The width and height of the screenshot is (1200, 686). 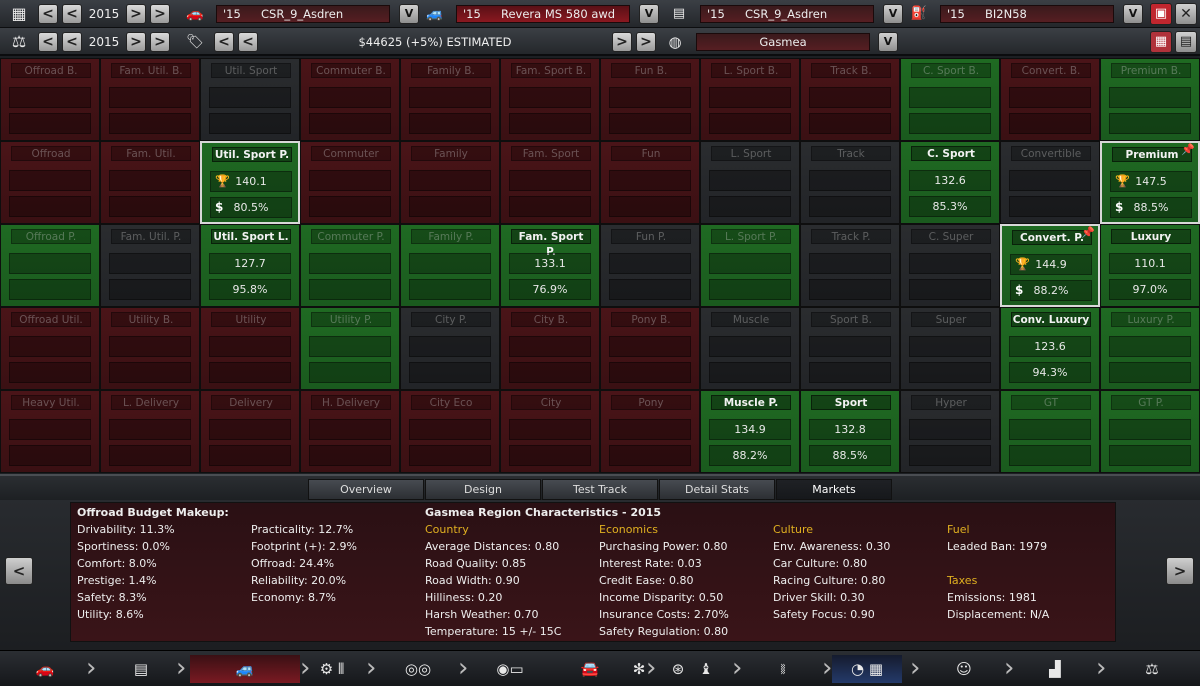 I want to click on year2-forward-fast-button: >, so click(x=160, y=42).